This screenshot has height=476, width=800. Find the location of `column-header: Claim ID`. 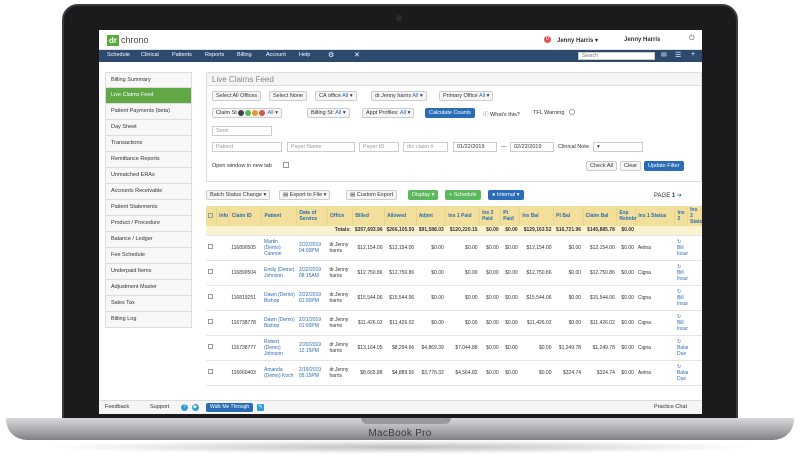

column-header: Claim ID is located at coordinates (246, 216).